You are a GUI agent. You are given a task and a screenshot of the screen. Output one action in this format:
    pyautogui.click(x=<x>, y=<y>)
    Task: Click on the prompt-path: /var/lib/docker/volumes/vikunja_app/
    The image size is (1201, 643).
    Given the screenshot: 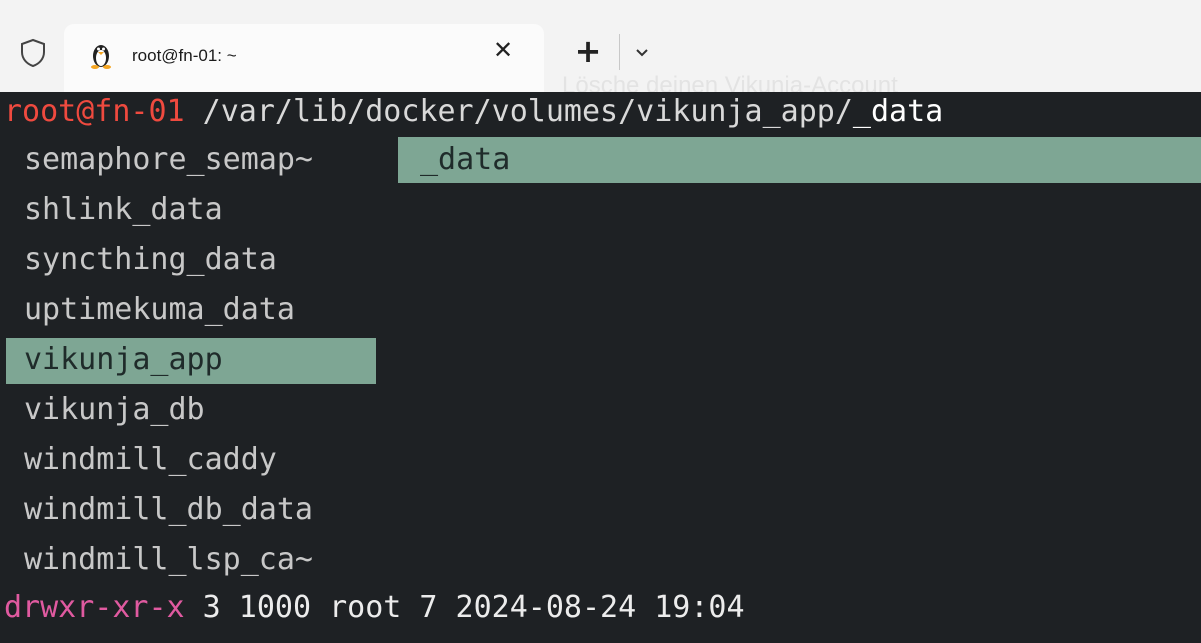 What is the action you would take?
    pyautogui.click(x=518, y=111)
    